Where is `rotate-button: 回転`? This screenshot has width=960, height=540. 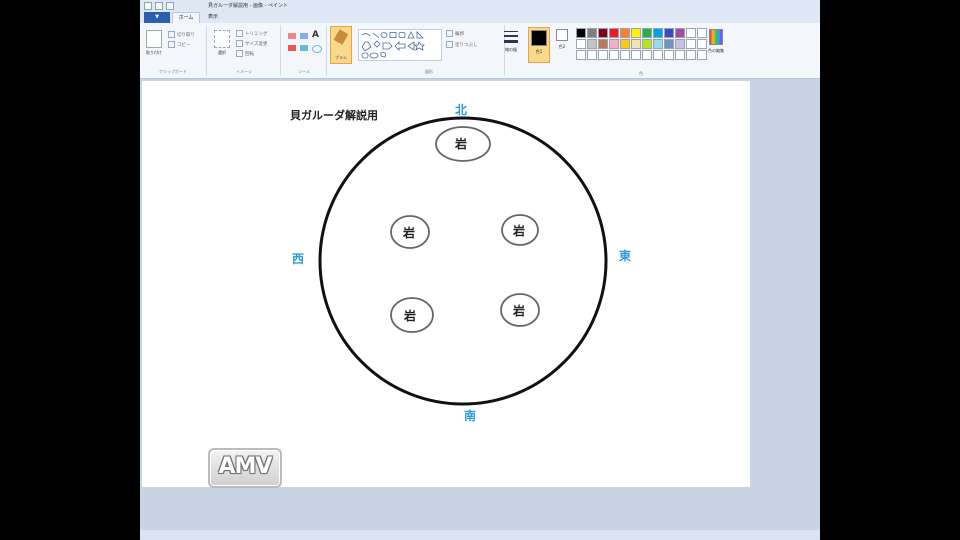
rotate-button: 回転 is located at coordinates (245, 53).